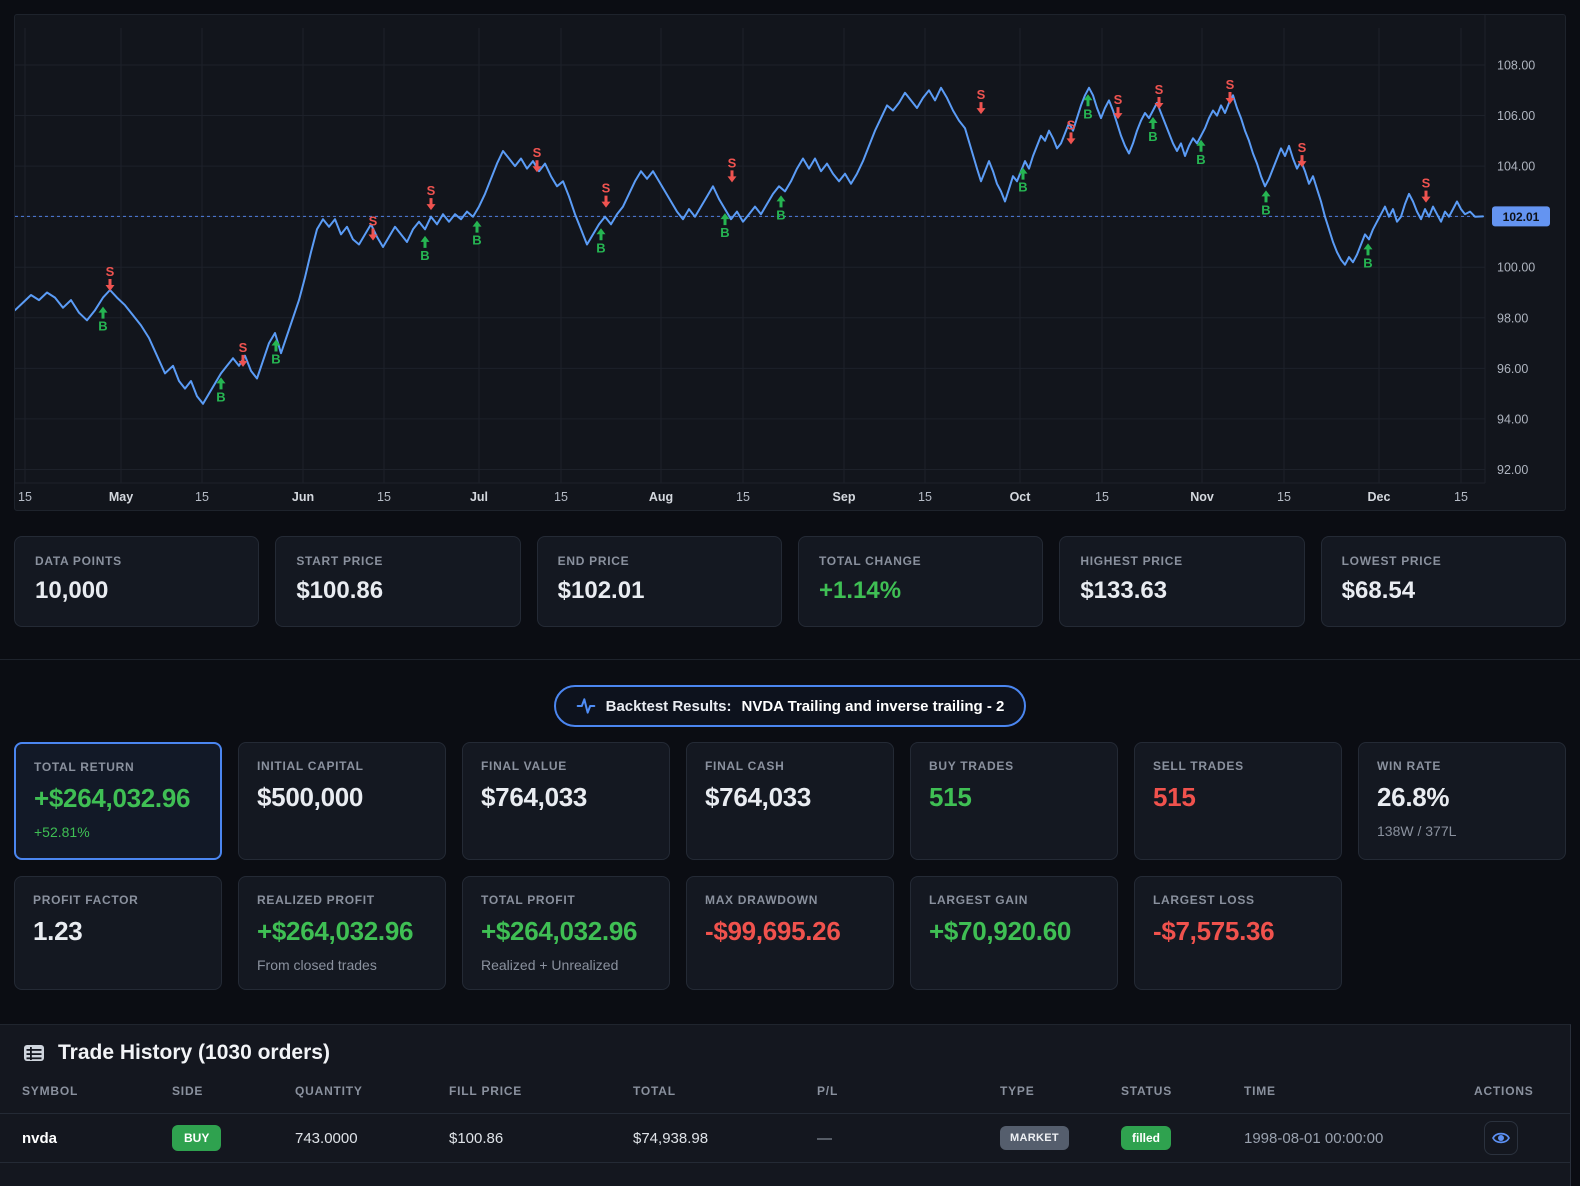 The image size is (1580, 1186). What do you see at coordinates (476, 1138) in the screenshot?
I see `cell-fill-price: $100.86` at bounding box center [476, 1138].